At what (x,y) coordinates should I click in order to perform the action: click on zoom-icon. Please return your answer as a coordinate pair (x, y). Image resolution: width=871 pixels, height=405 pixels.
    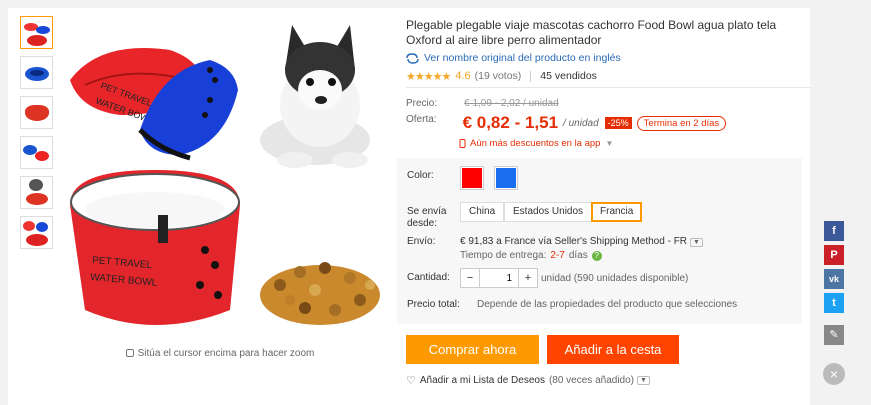
    Looking at the image, I should click on (129, 353).